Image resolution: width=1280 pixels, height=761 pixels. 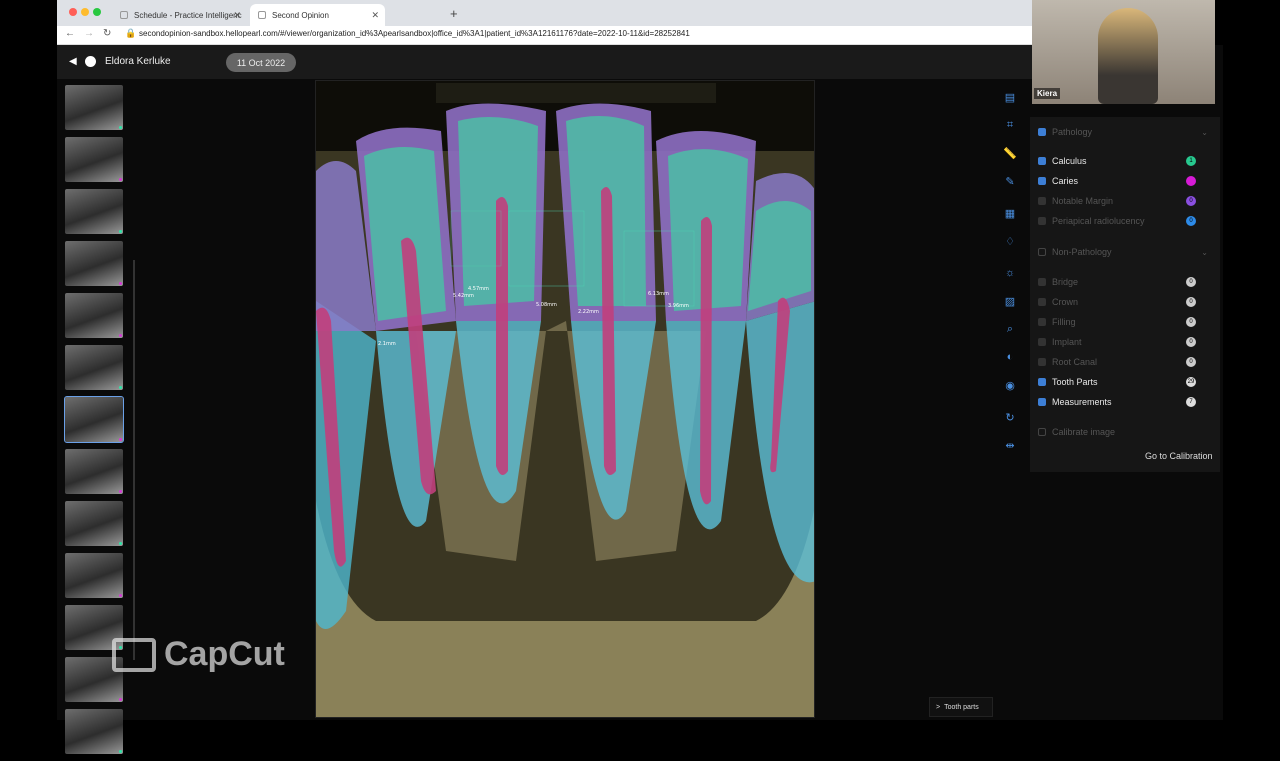 I want to click on ruler-icon: 📏, so click(x=1010, y=153).